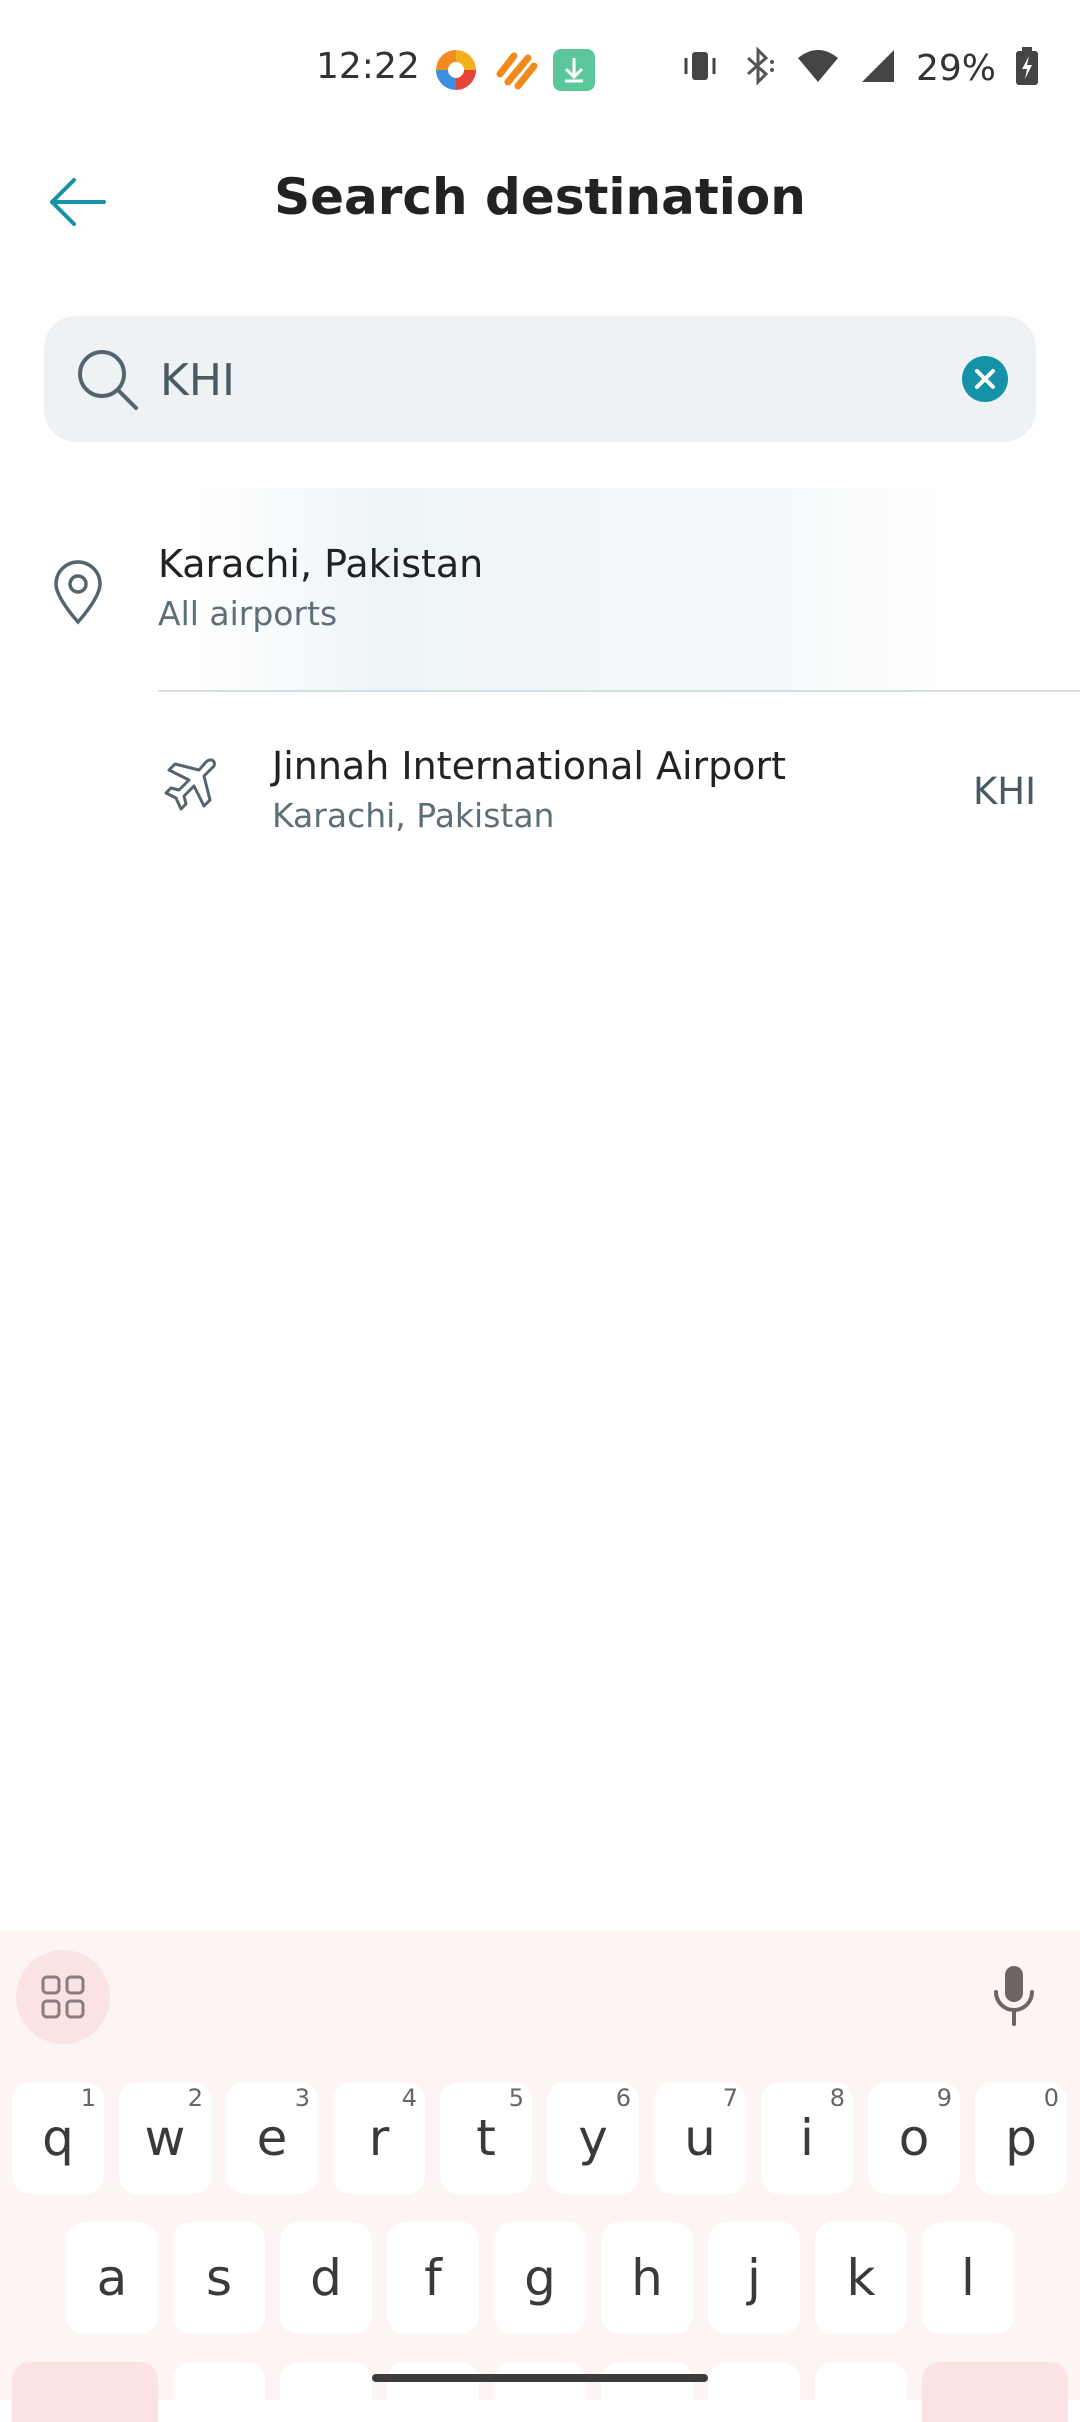  What do you see at coordinates (88, 2098) in the screenshot?
I see `key-hint: 1` at bounding box center [88, 2098].